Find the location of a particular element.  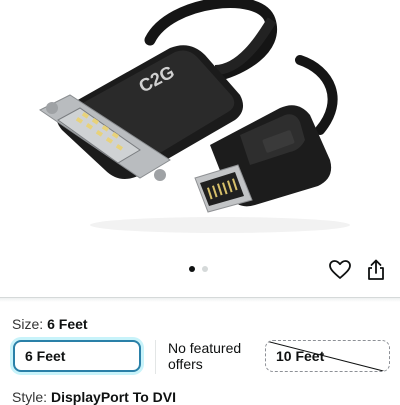

size-selected-value: 6 Feet is located at coordinates (67, 324).